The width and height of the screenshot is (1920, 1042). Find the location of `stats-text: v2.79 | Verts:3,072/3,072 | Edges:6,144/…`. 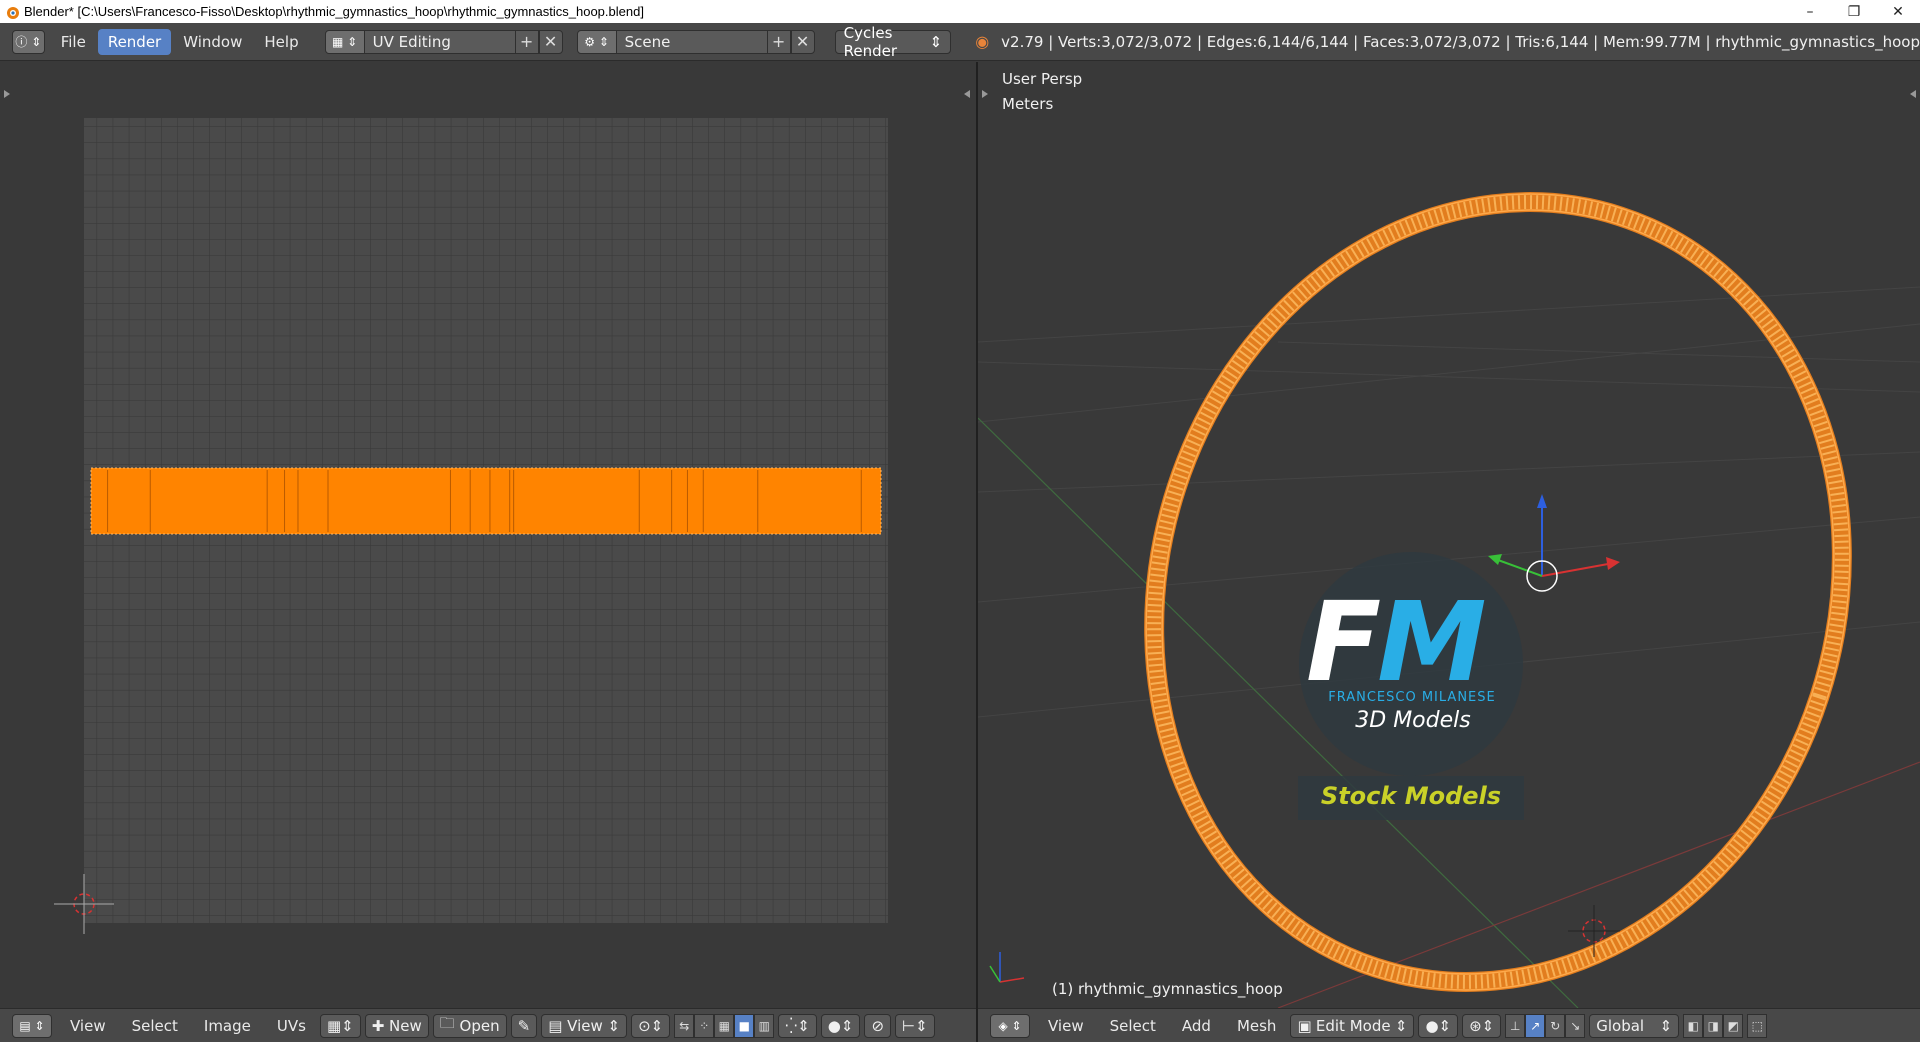

stats-text: v2.79 | Verts:3,072/3,072 | Edges:6,144/… is located at coordinates (1460, 41).